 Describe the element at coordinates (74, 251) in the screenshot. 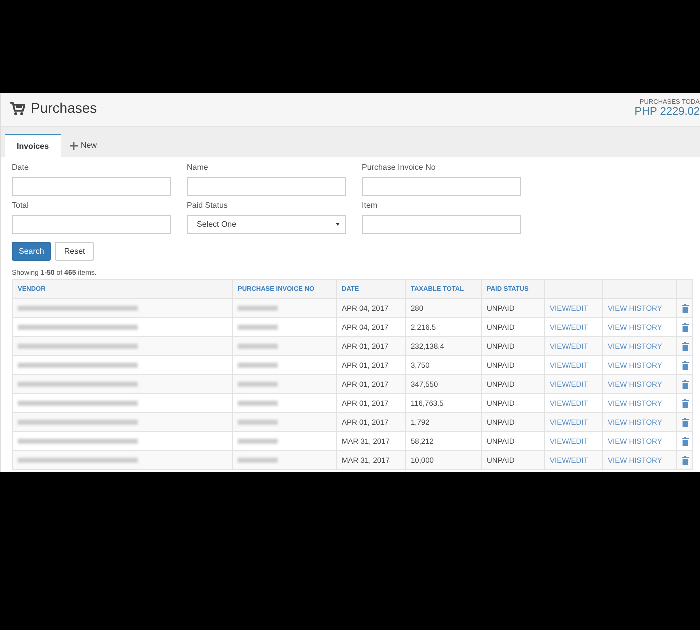

I see `reset-button: Reset` at that location.